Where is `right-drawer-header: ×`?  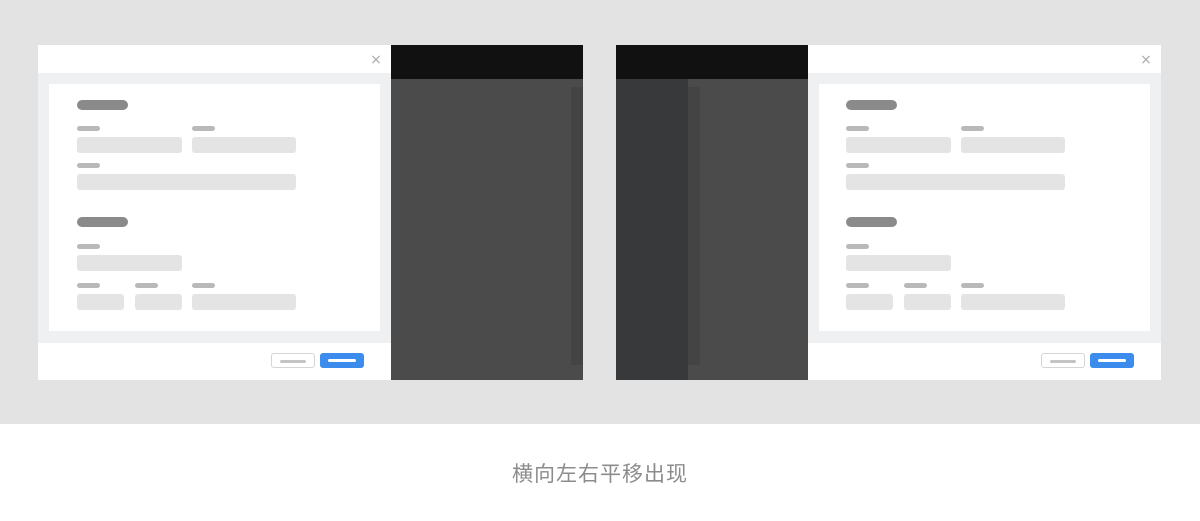
right-drawer-header: × is located at coordinates (984, 59).